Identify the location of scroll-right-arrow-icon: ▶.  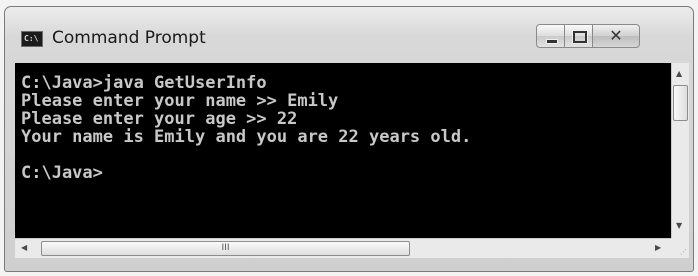
(658, 248).